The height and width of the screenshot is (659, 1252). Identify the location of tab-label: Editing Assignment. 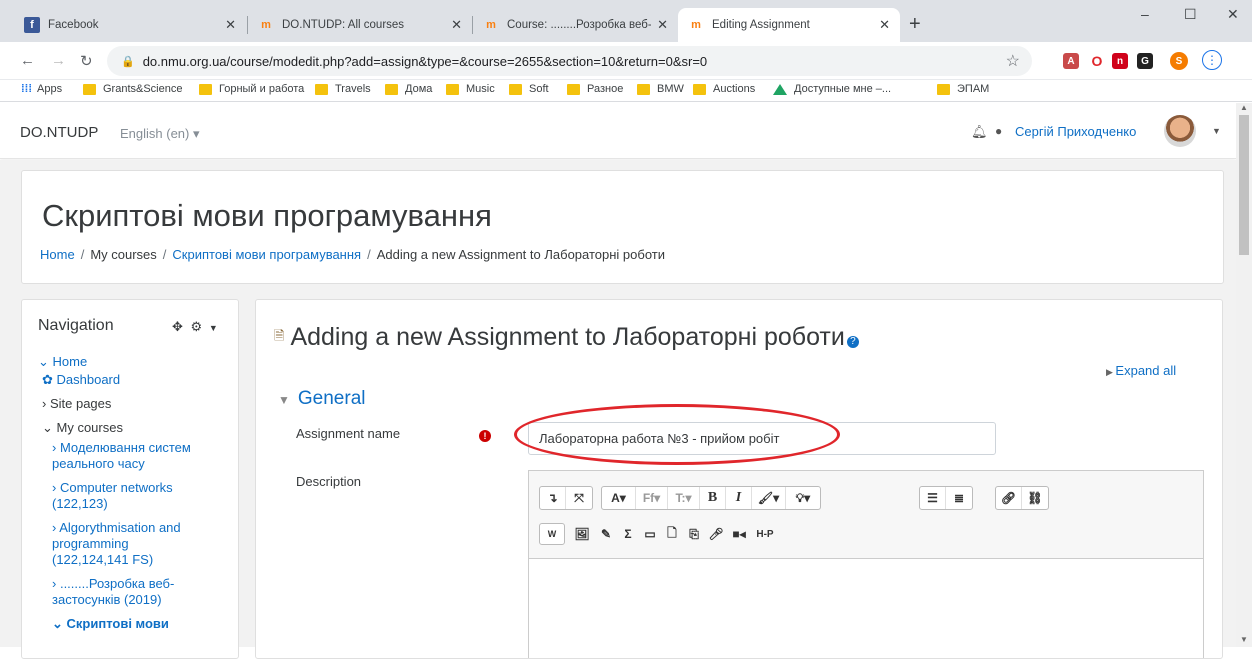
(761, 25).